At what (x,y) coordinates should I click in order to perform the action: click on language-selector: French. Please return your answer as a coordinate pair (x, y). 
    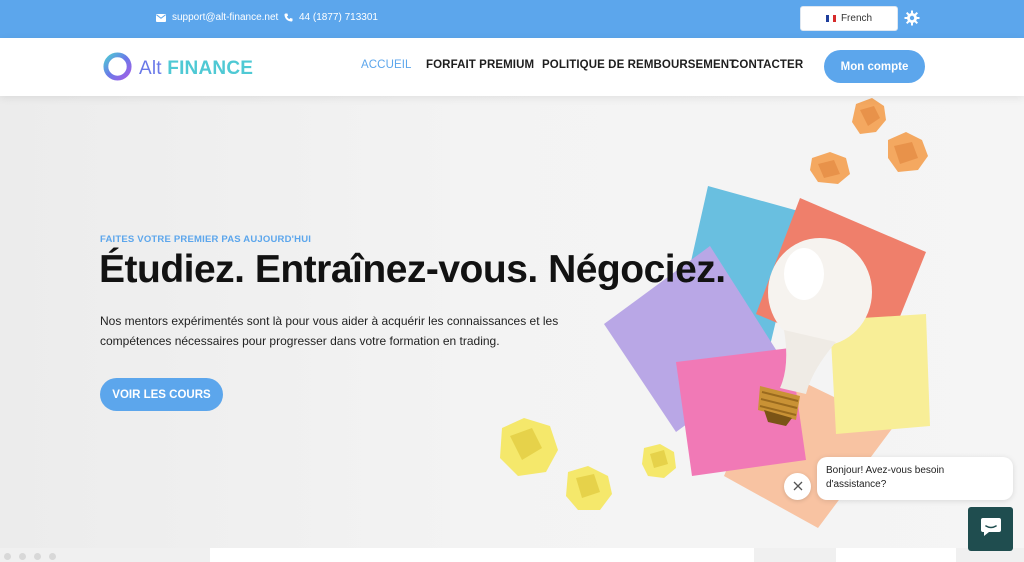
    Looking at the image, I should click on (849, 18).